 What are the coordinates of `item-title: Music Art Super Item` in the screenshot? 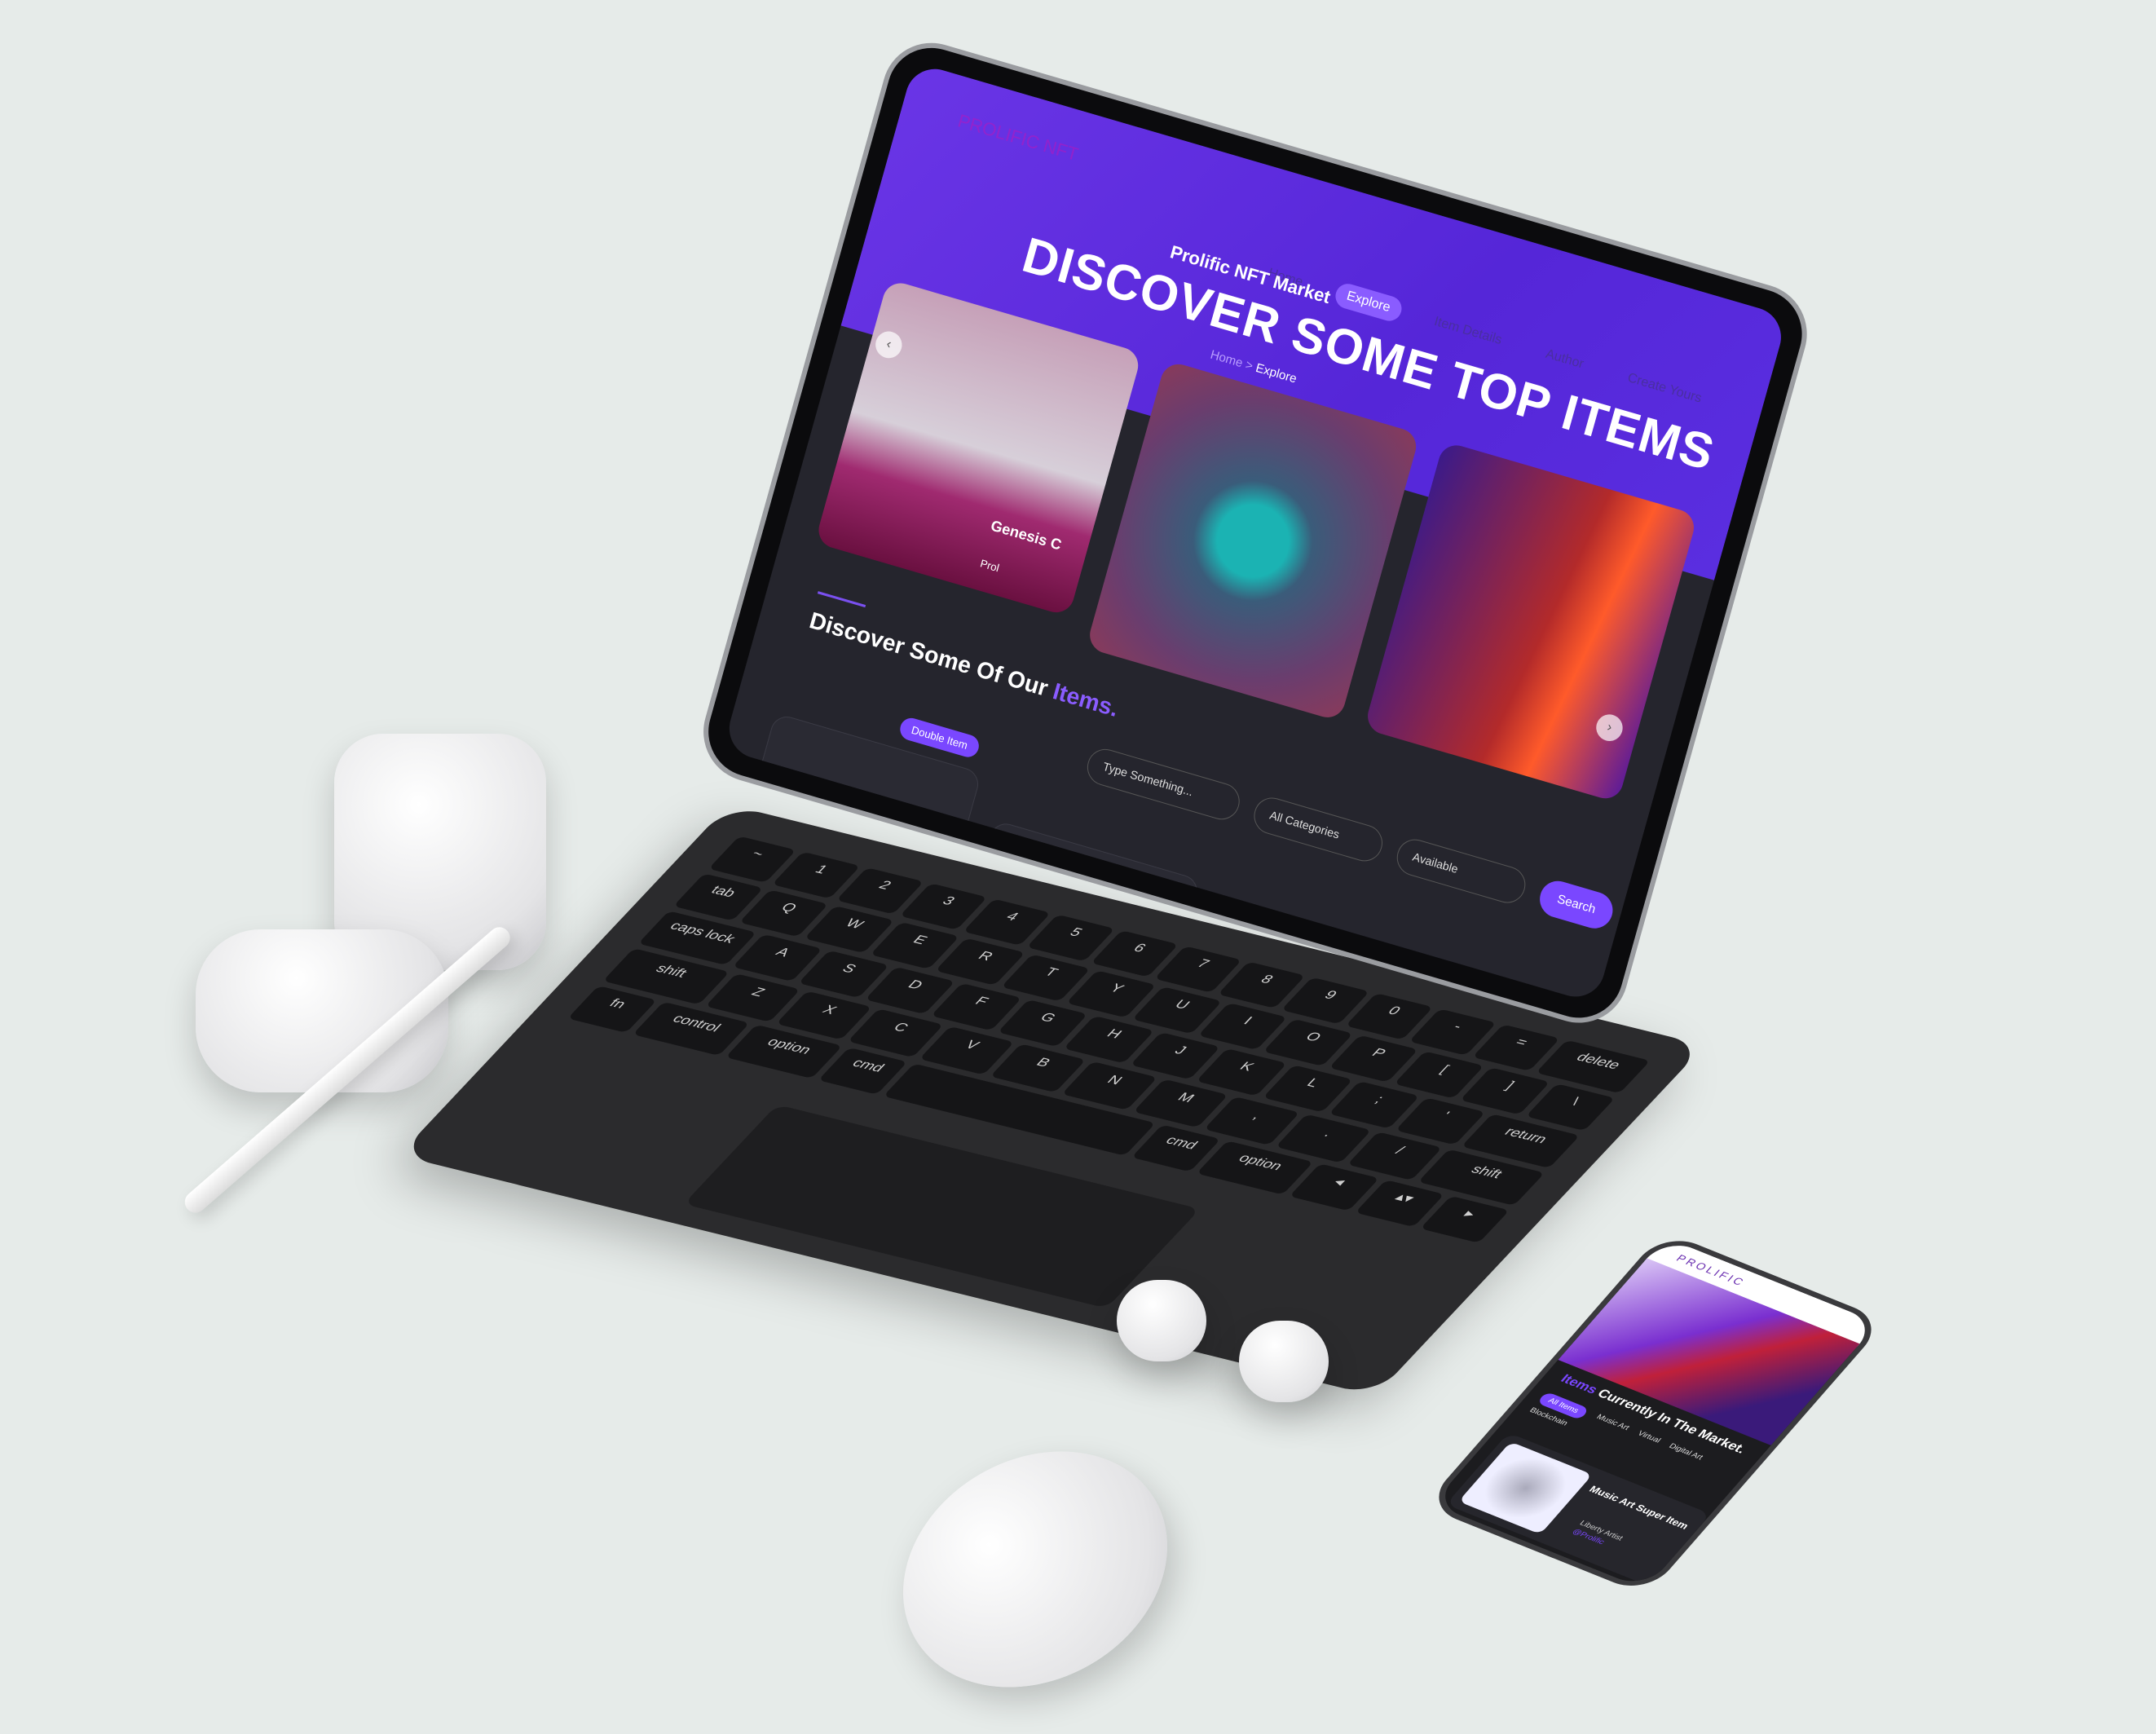 It's located at (1638, 1507).